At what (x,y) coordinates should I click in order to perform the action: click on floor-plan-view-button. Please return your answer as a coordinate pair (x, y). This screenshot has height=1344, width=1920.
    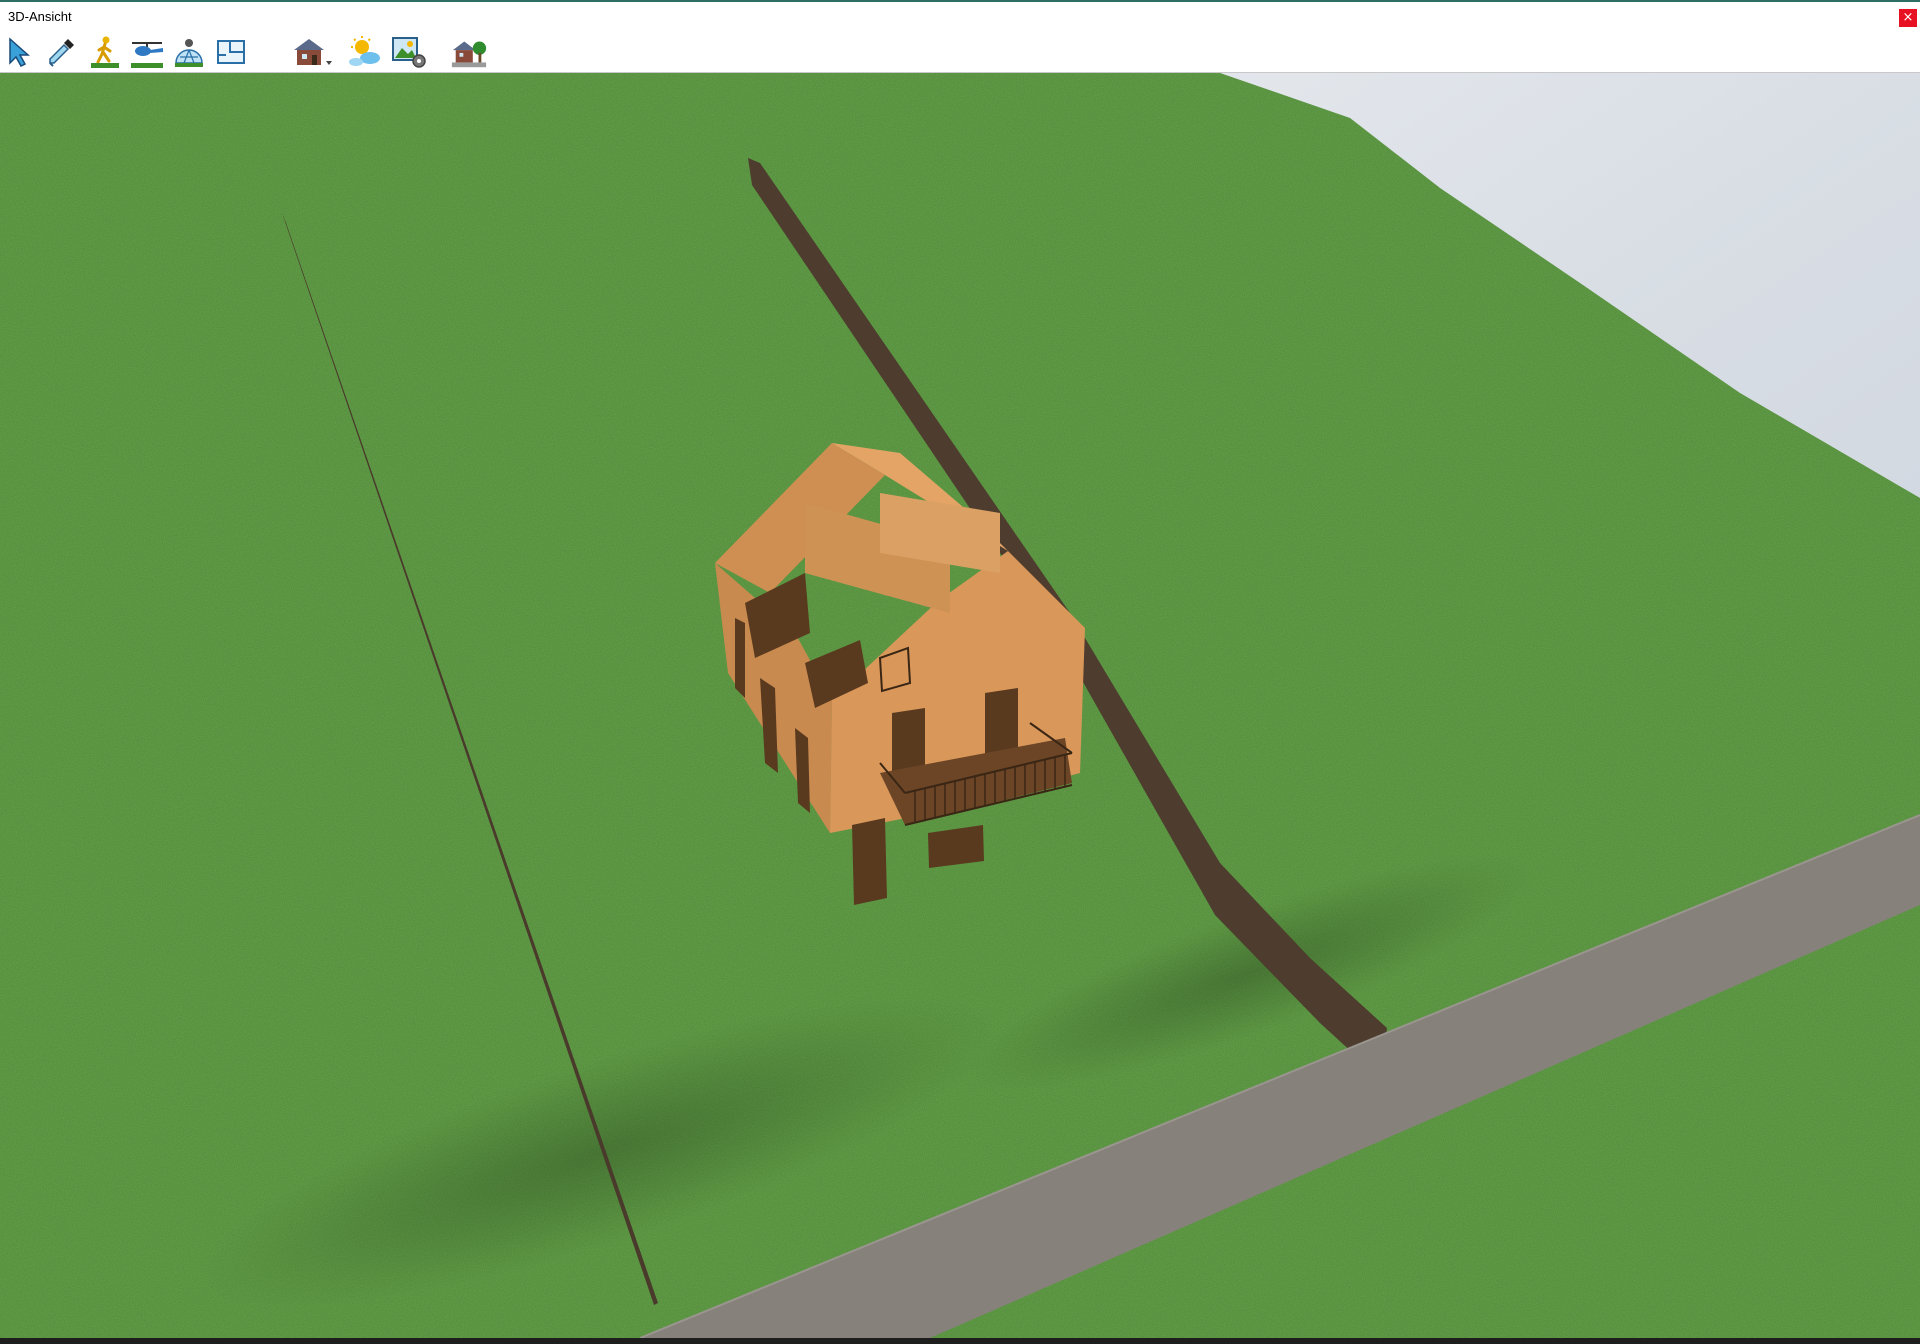
    Looking at the image, I should click on (231, 52).